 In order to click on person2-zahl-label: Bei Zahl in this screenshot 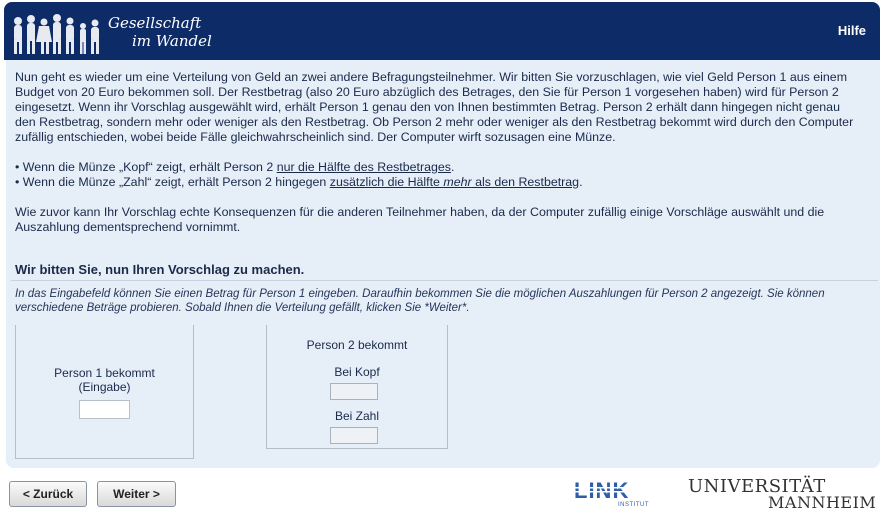, I will do `click(357, 416)`.